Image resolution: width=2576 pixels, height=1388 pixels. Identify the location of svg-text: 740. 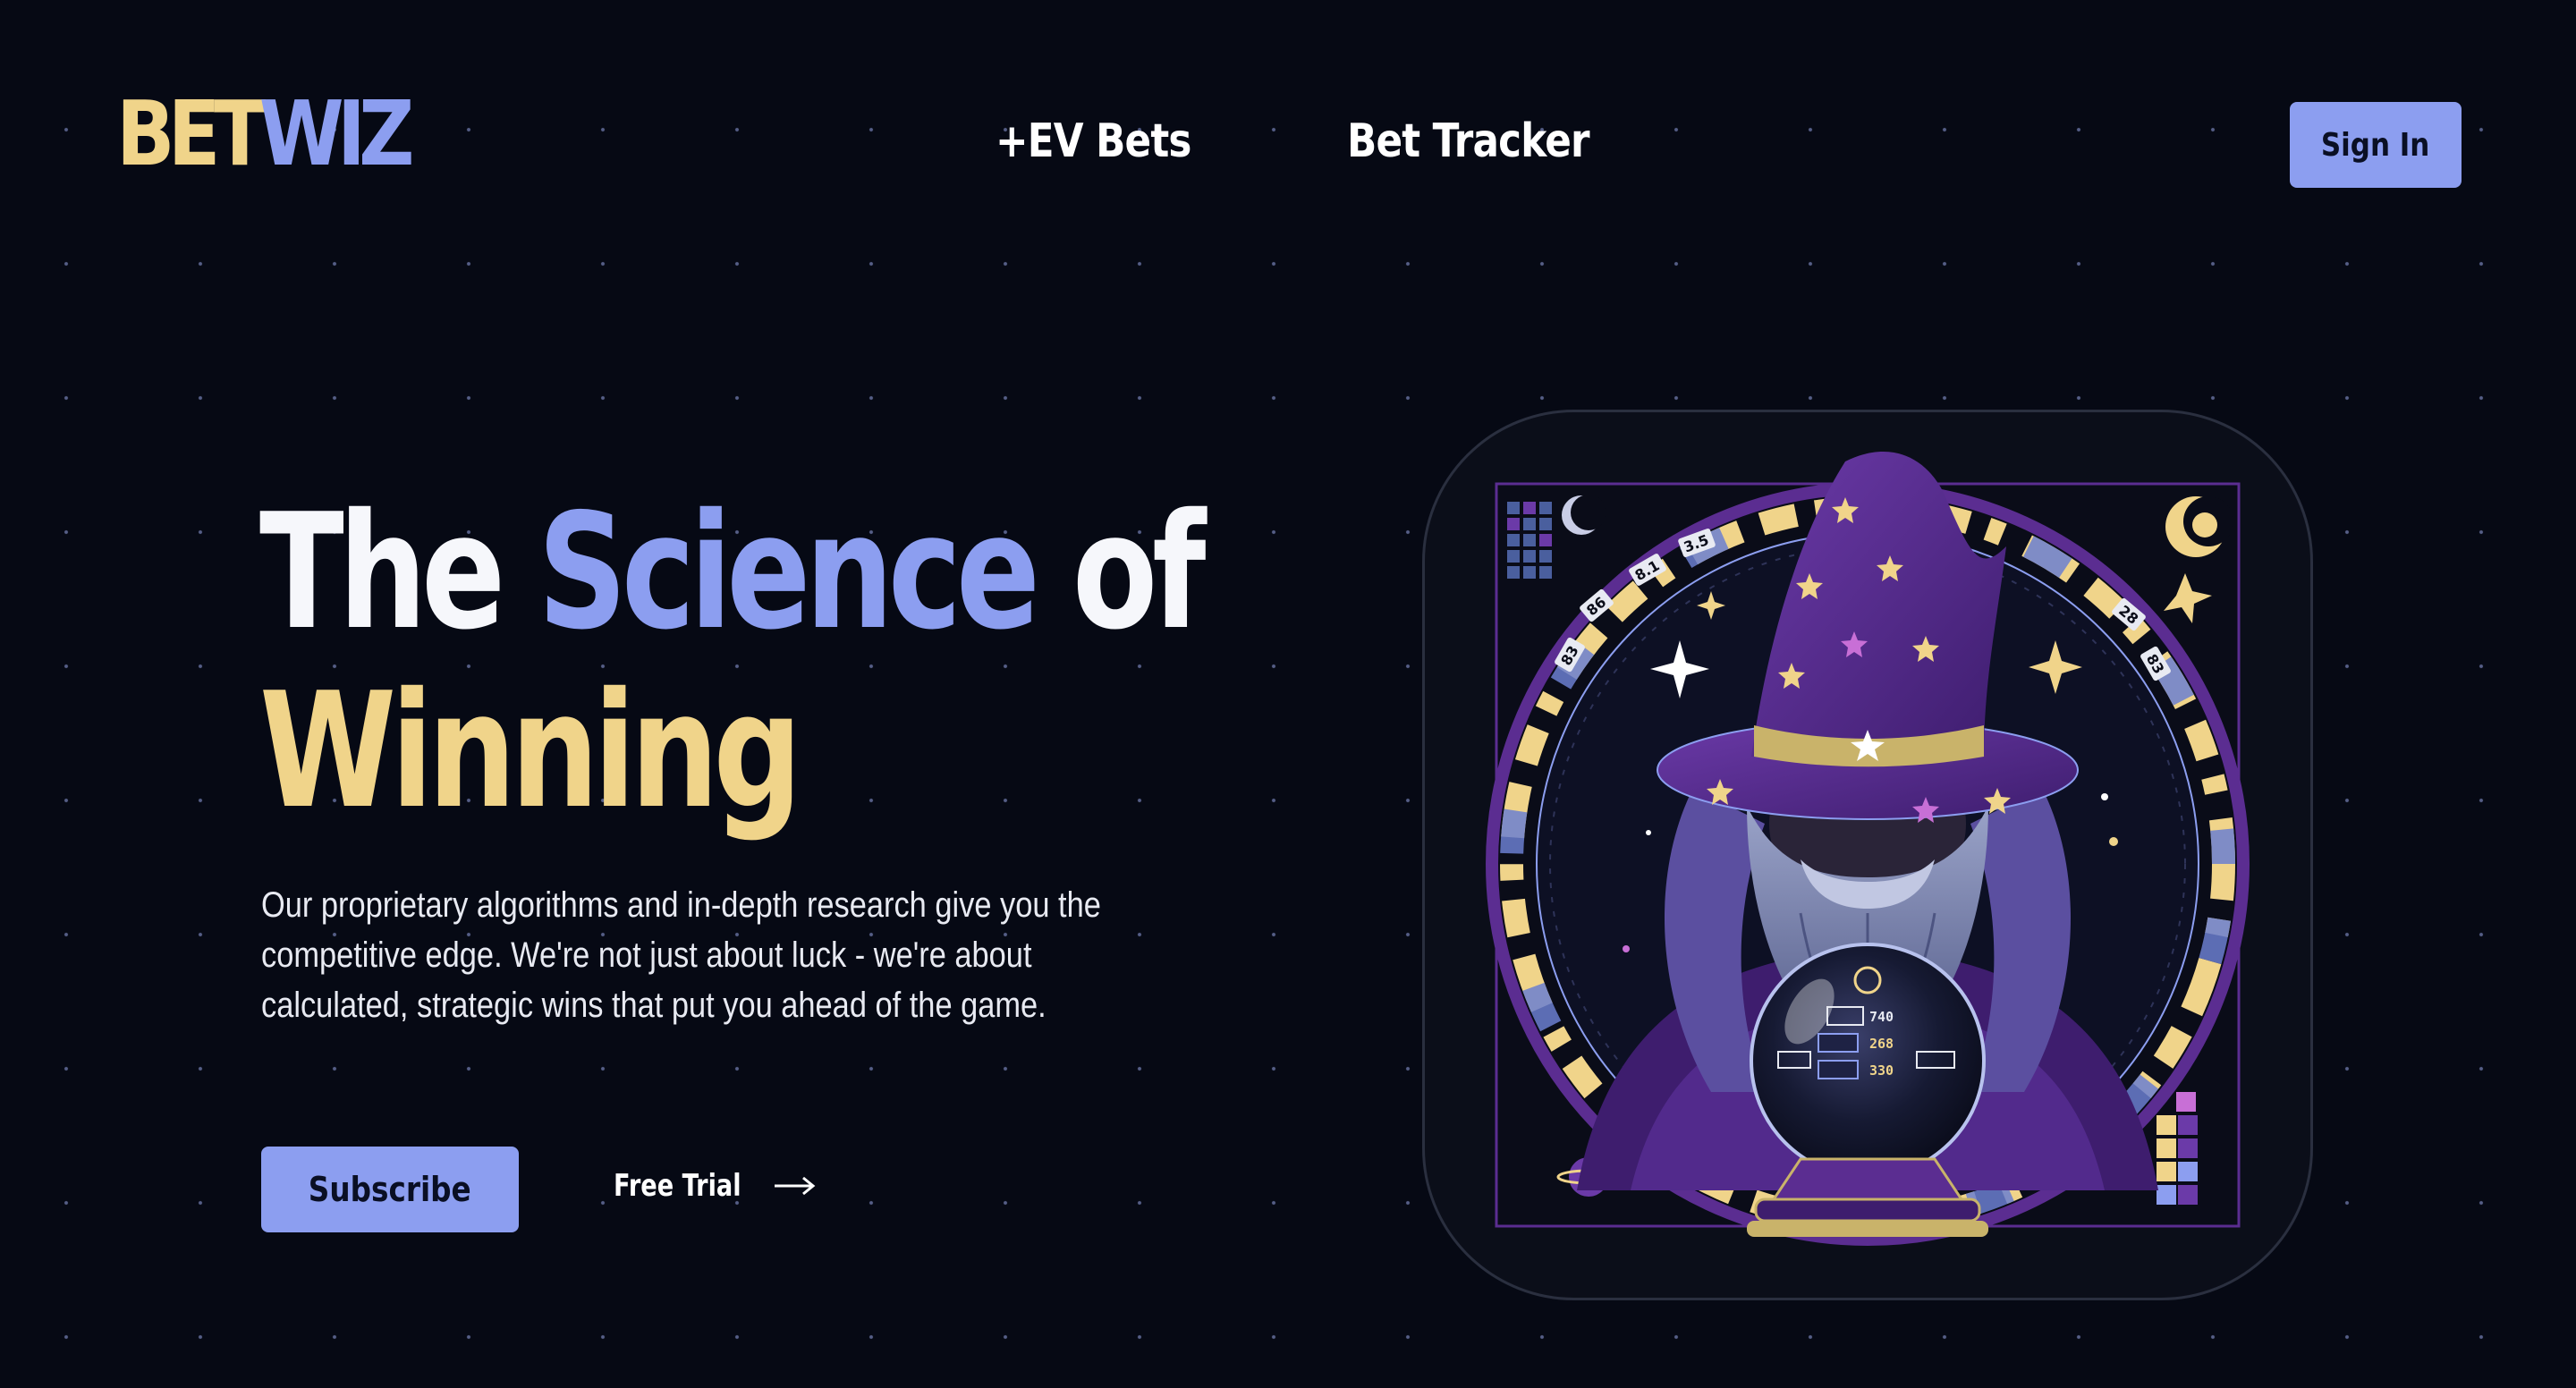
(1881, 1017).